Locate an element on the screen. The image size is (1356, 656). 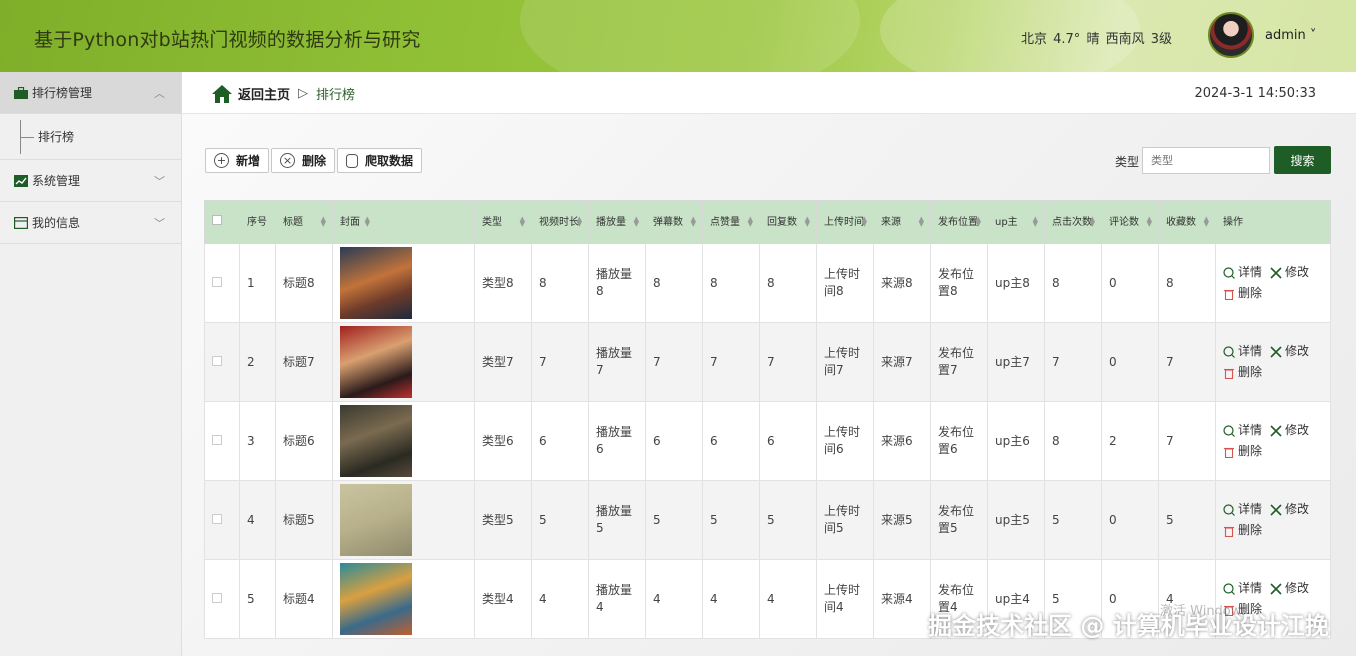
sidebar-item-ranking: 排行榜 is located at coordinates (90, 137).